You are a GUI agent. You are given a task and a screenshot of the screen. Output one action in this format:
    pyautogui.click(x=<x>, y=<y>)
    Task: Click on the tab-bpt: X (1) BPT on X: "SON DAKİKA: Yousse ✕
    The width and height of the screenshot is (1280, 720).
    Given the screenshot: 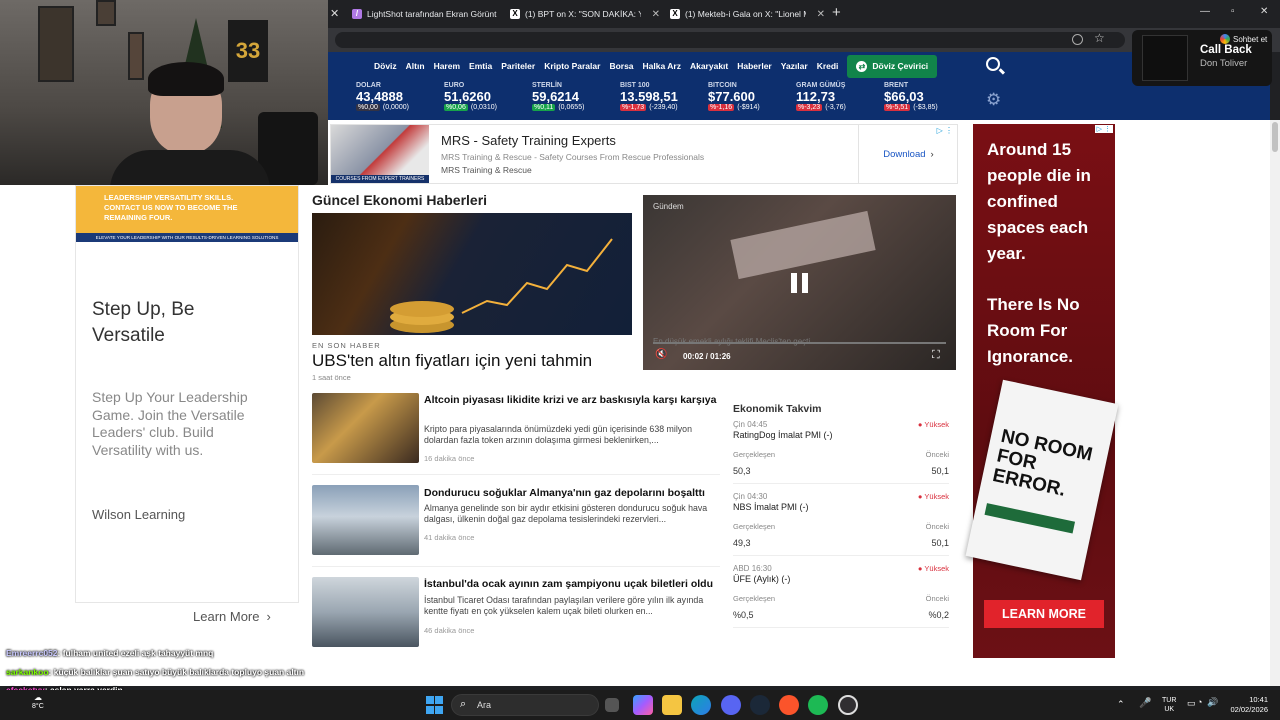 What is the action you would take?
    pyautogui.click(x=585, y=14)
    